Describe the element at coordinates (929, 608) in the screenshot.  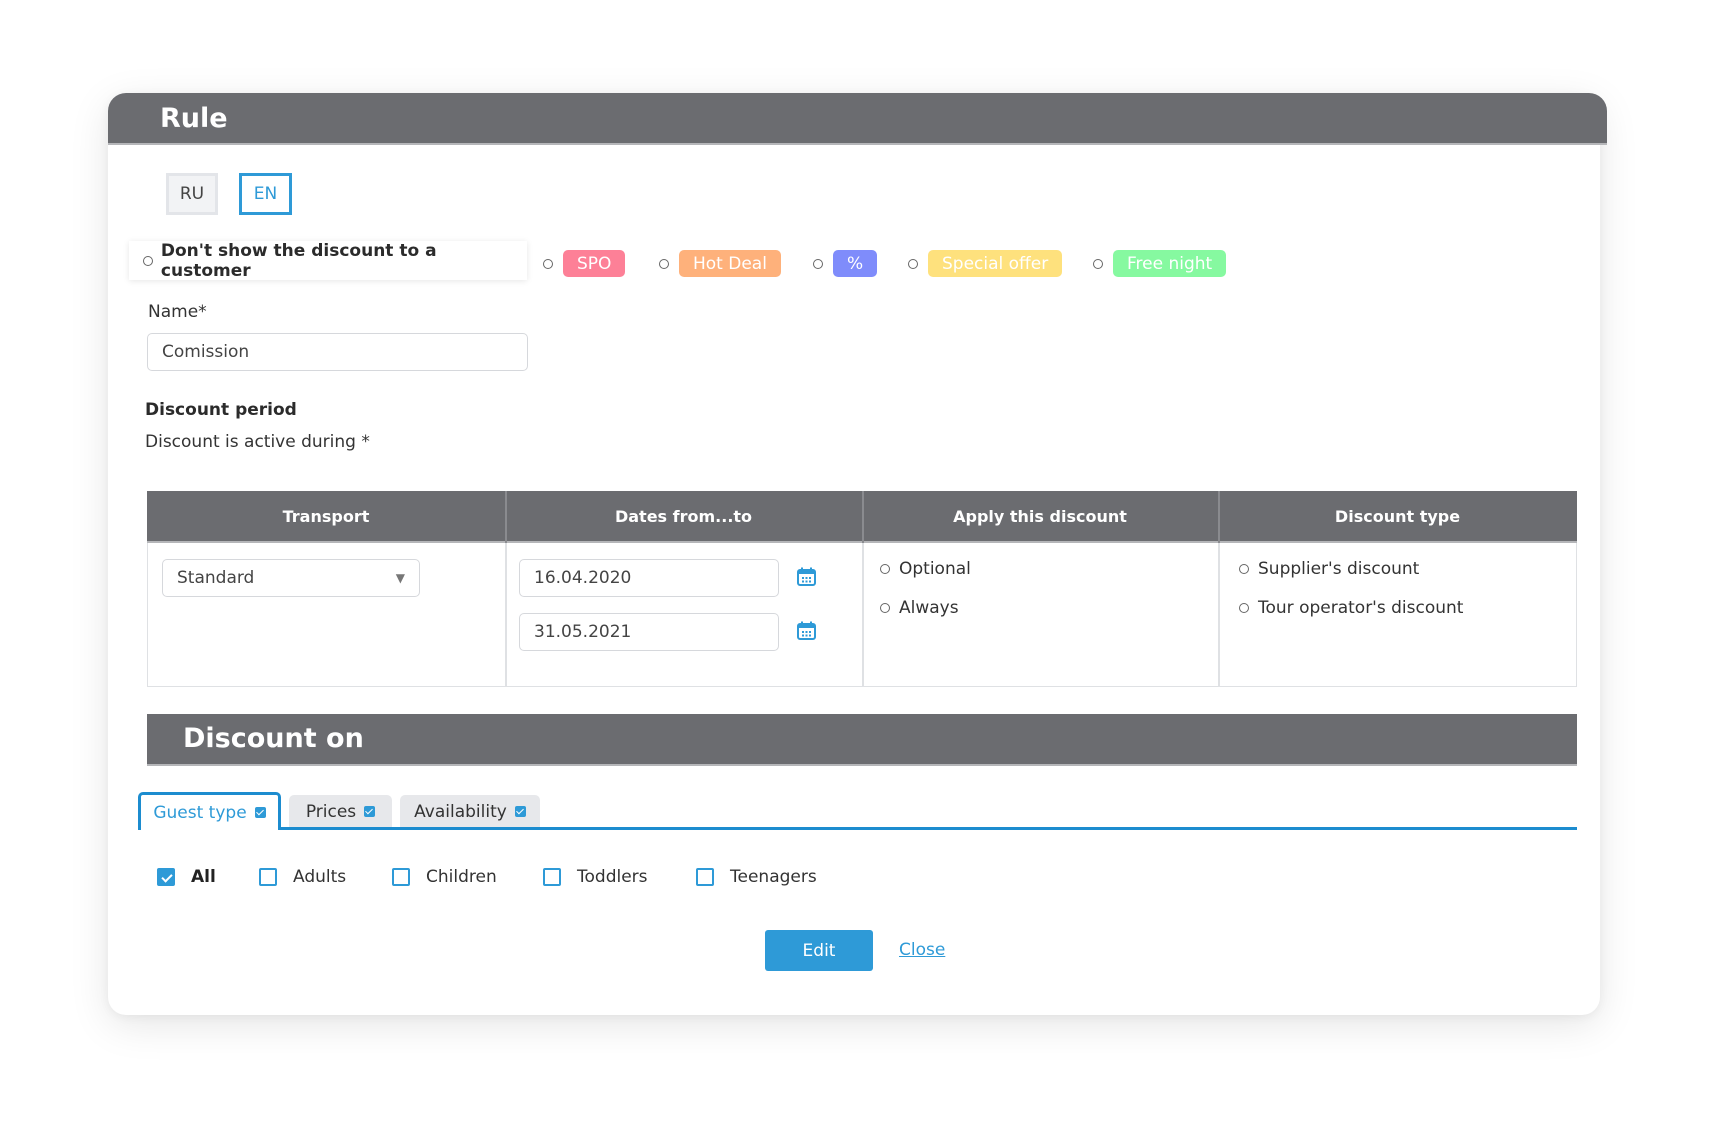
I see `option-label: Always` at that location.